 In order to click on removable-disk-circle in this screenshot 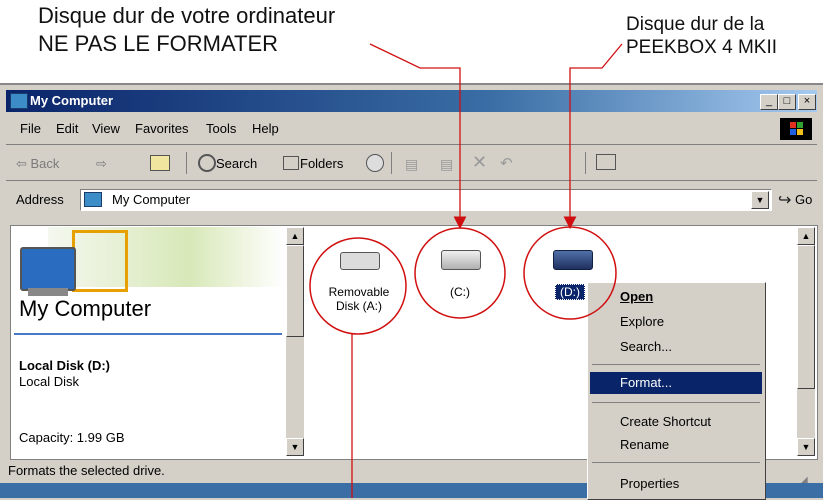, I will do `click(358, 286)`.